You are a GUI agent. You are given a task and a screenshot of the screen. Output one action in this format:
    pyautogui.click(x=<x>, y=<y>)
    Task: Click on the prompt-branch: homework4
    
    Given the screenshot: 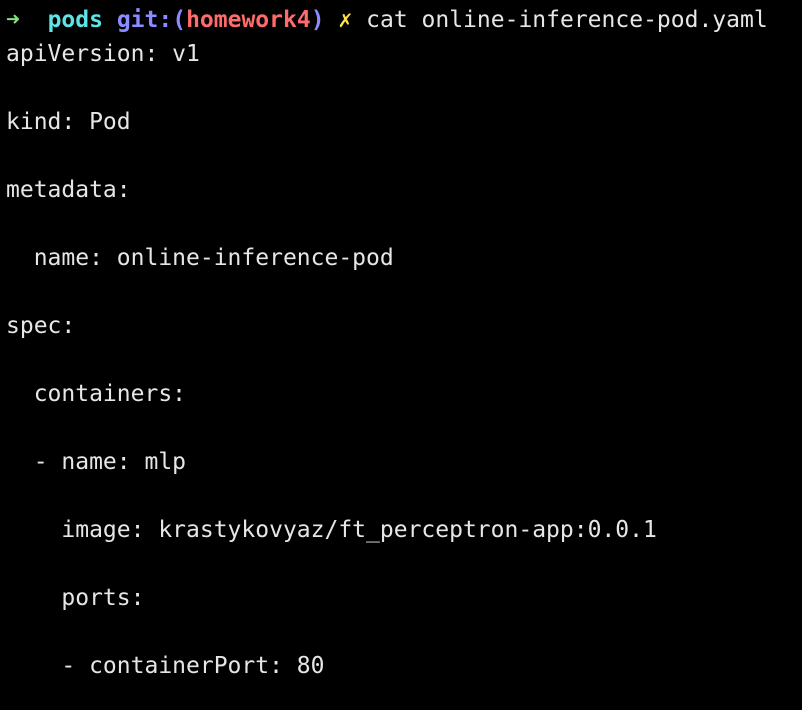 What is the action you would take?
    pyautogui.click(x=248, y=20)
    